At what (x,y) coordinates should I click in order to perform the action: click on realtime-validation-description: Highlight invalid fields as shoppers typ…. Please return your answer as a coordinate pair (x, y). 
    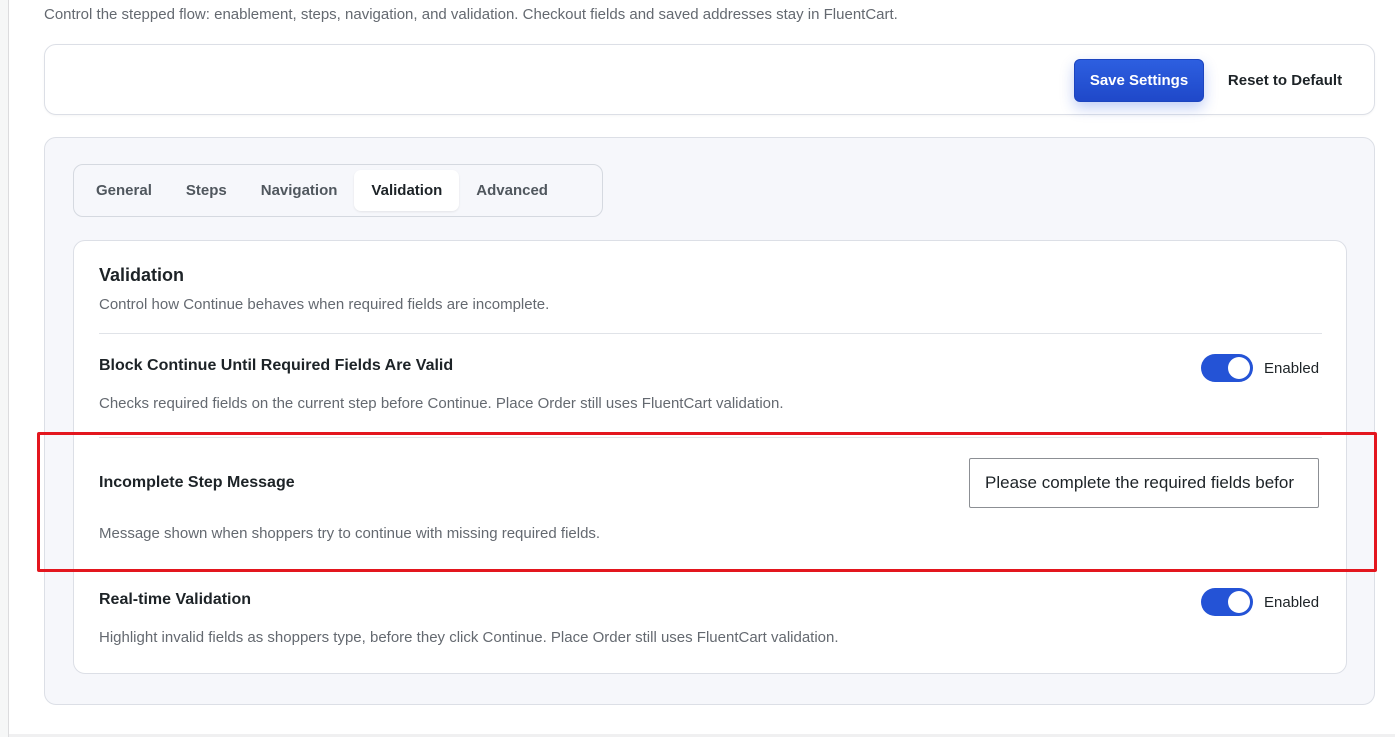
    Looking at the image, I should click on (469, 637).